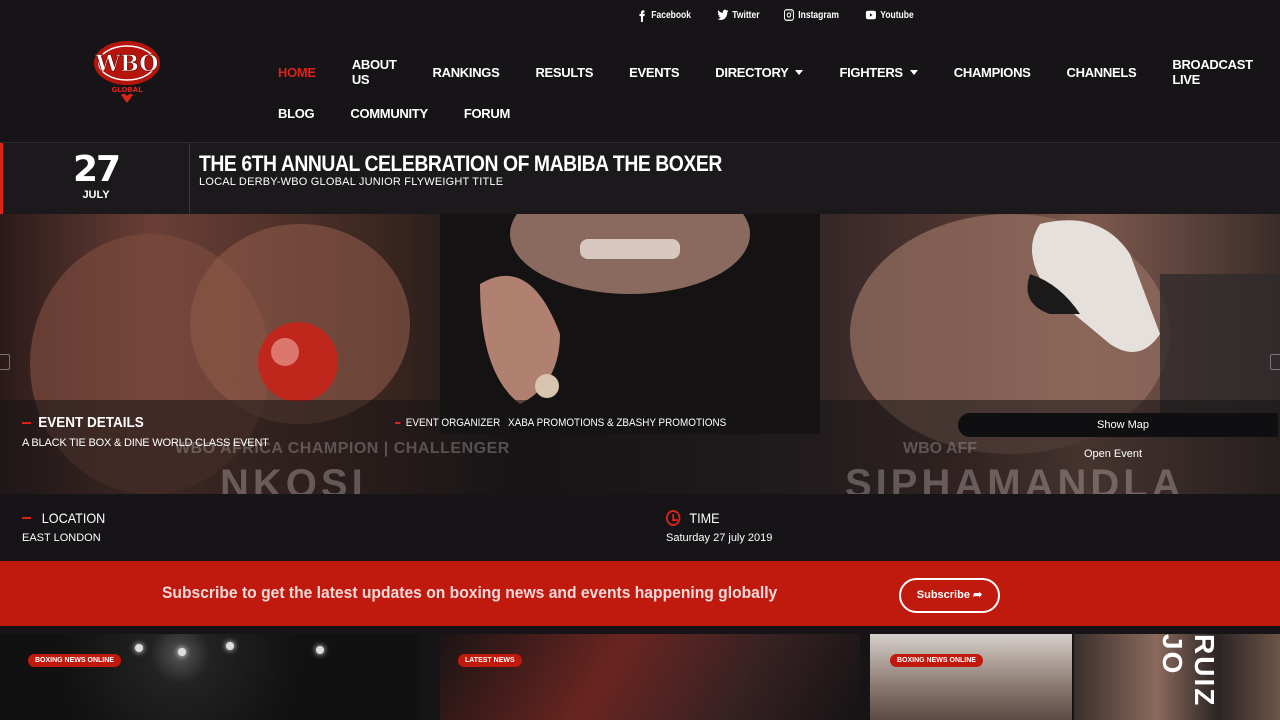 The height and width of the screenshot is (720, 1280). Describe the element at coordinates (398, 423) in the screenshot. I see `organizer-icon` at that location.